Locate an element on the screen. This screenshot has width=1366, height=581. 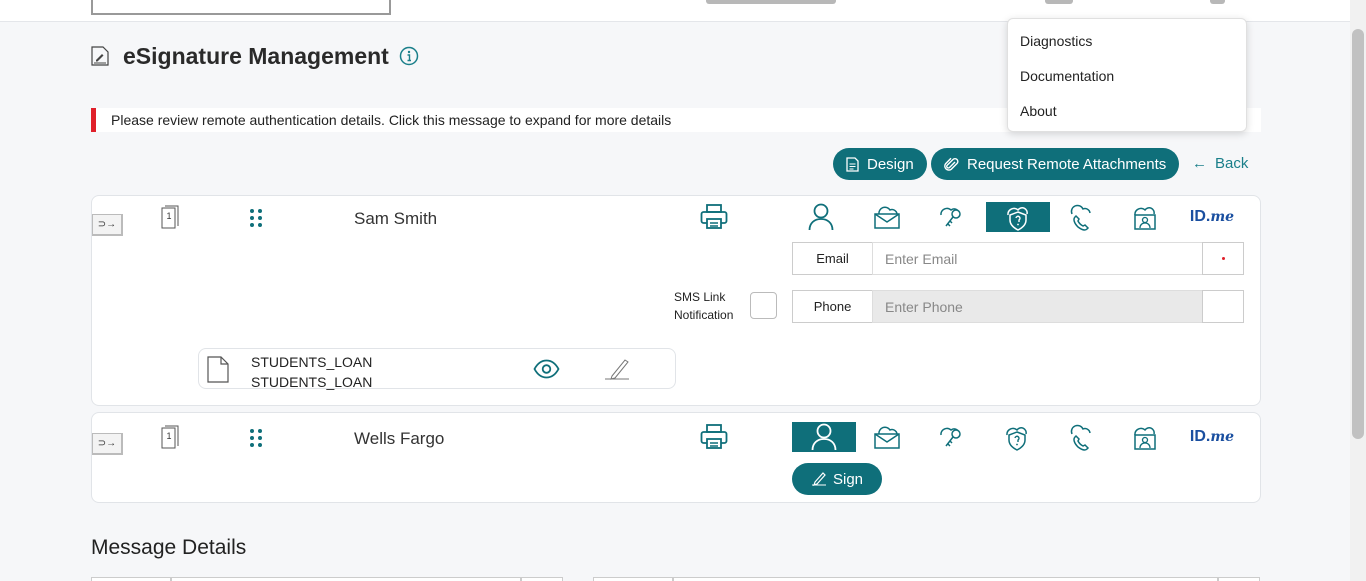
page-header: eSignature Management is located at coordinates (255, 56).